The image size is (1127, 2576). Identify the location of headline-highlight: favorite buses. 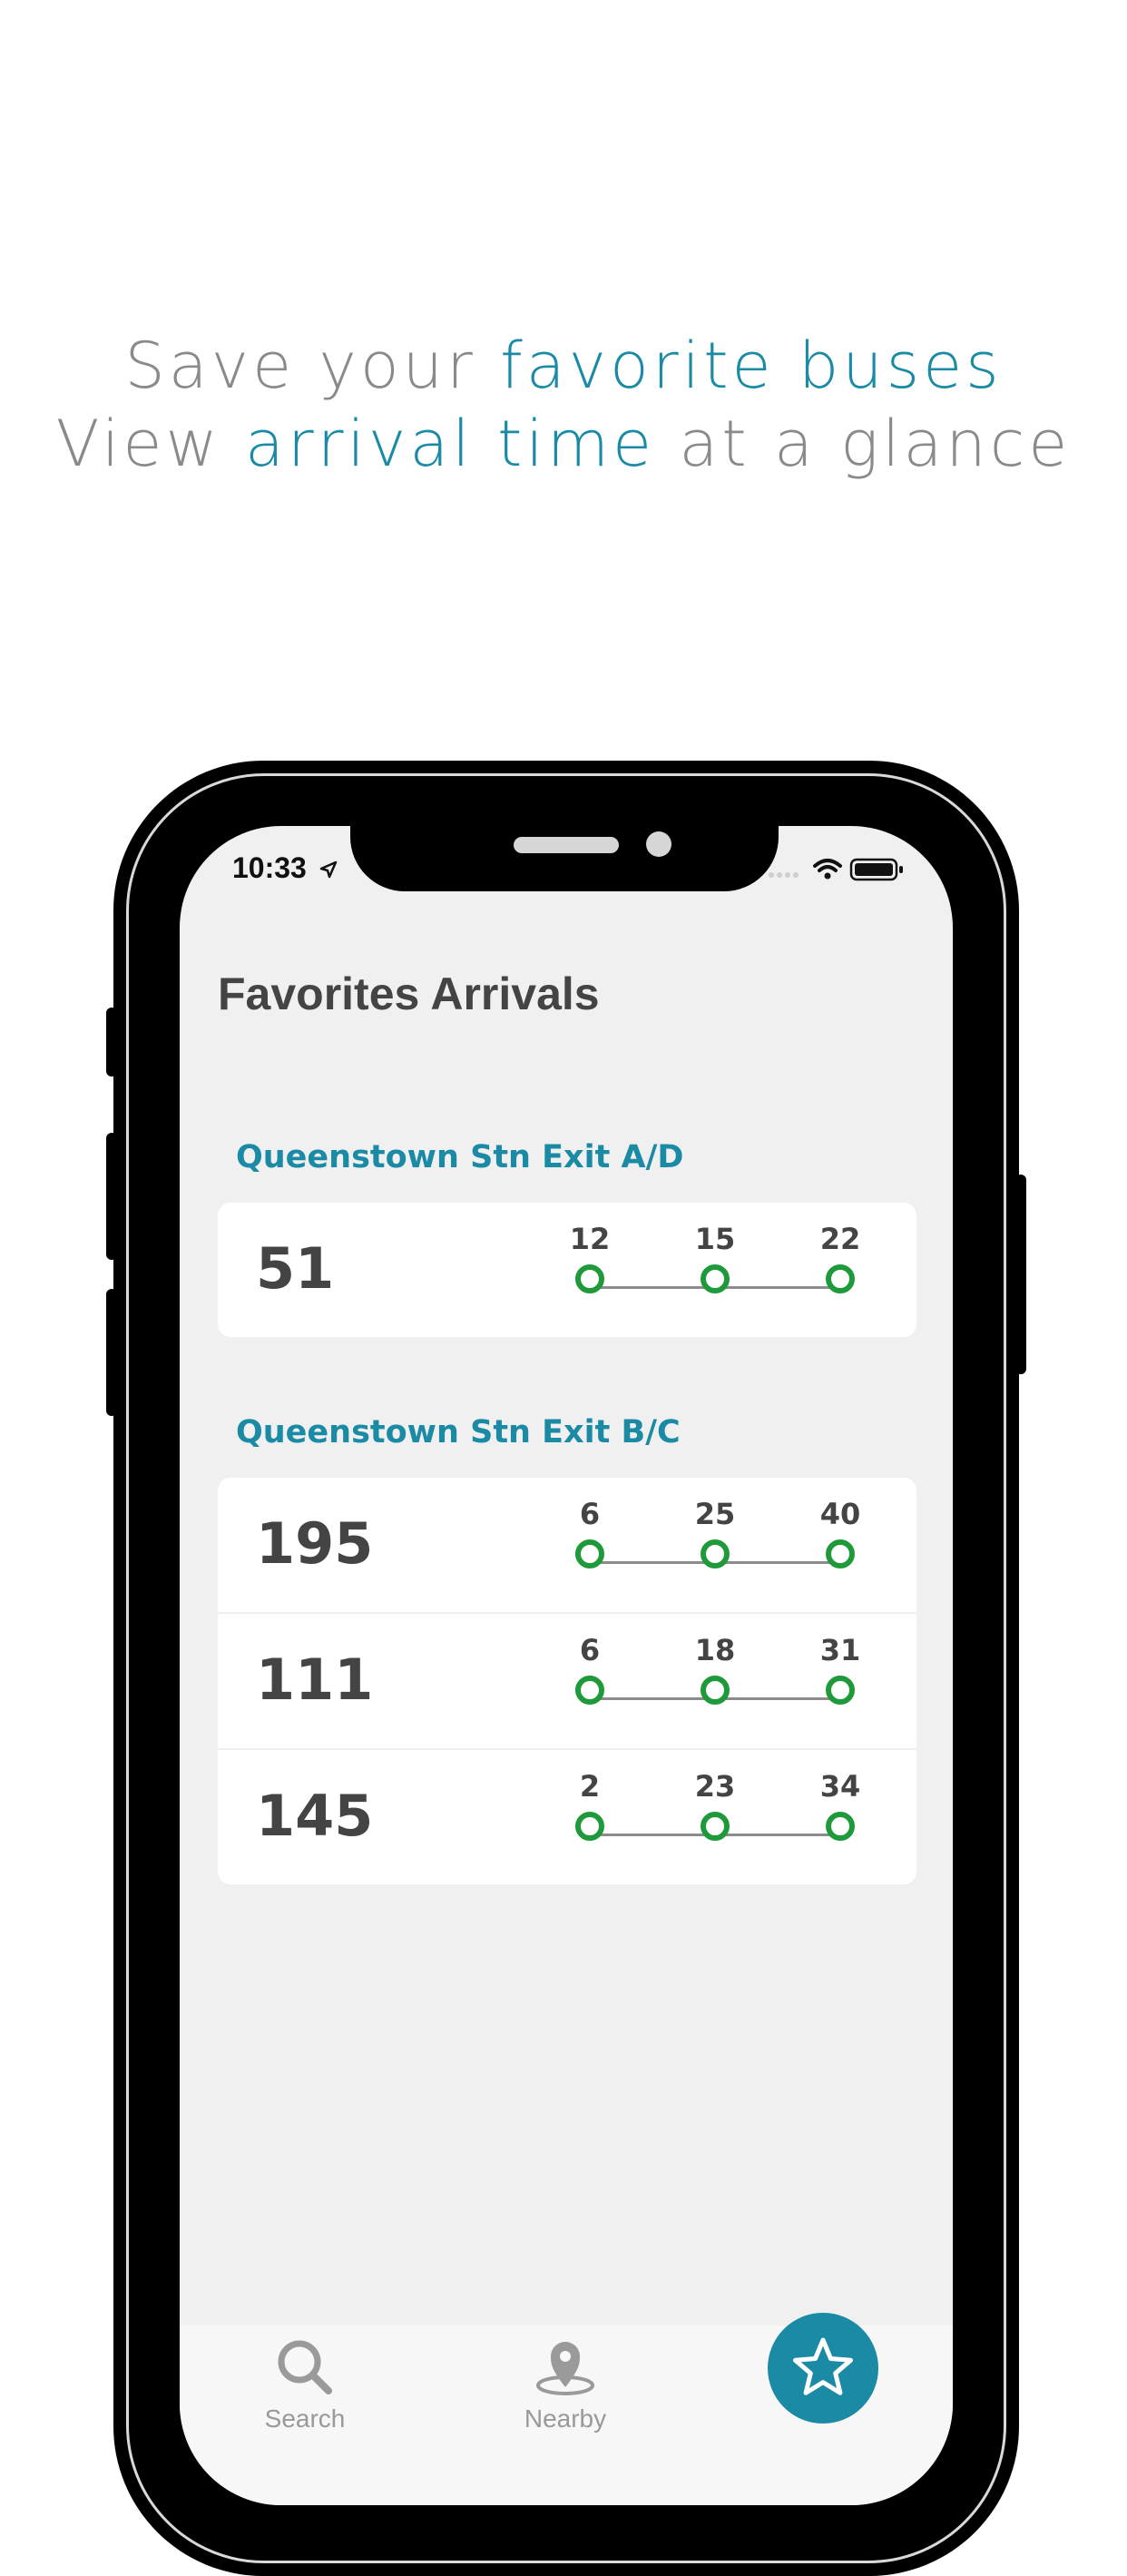
(751, 366).